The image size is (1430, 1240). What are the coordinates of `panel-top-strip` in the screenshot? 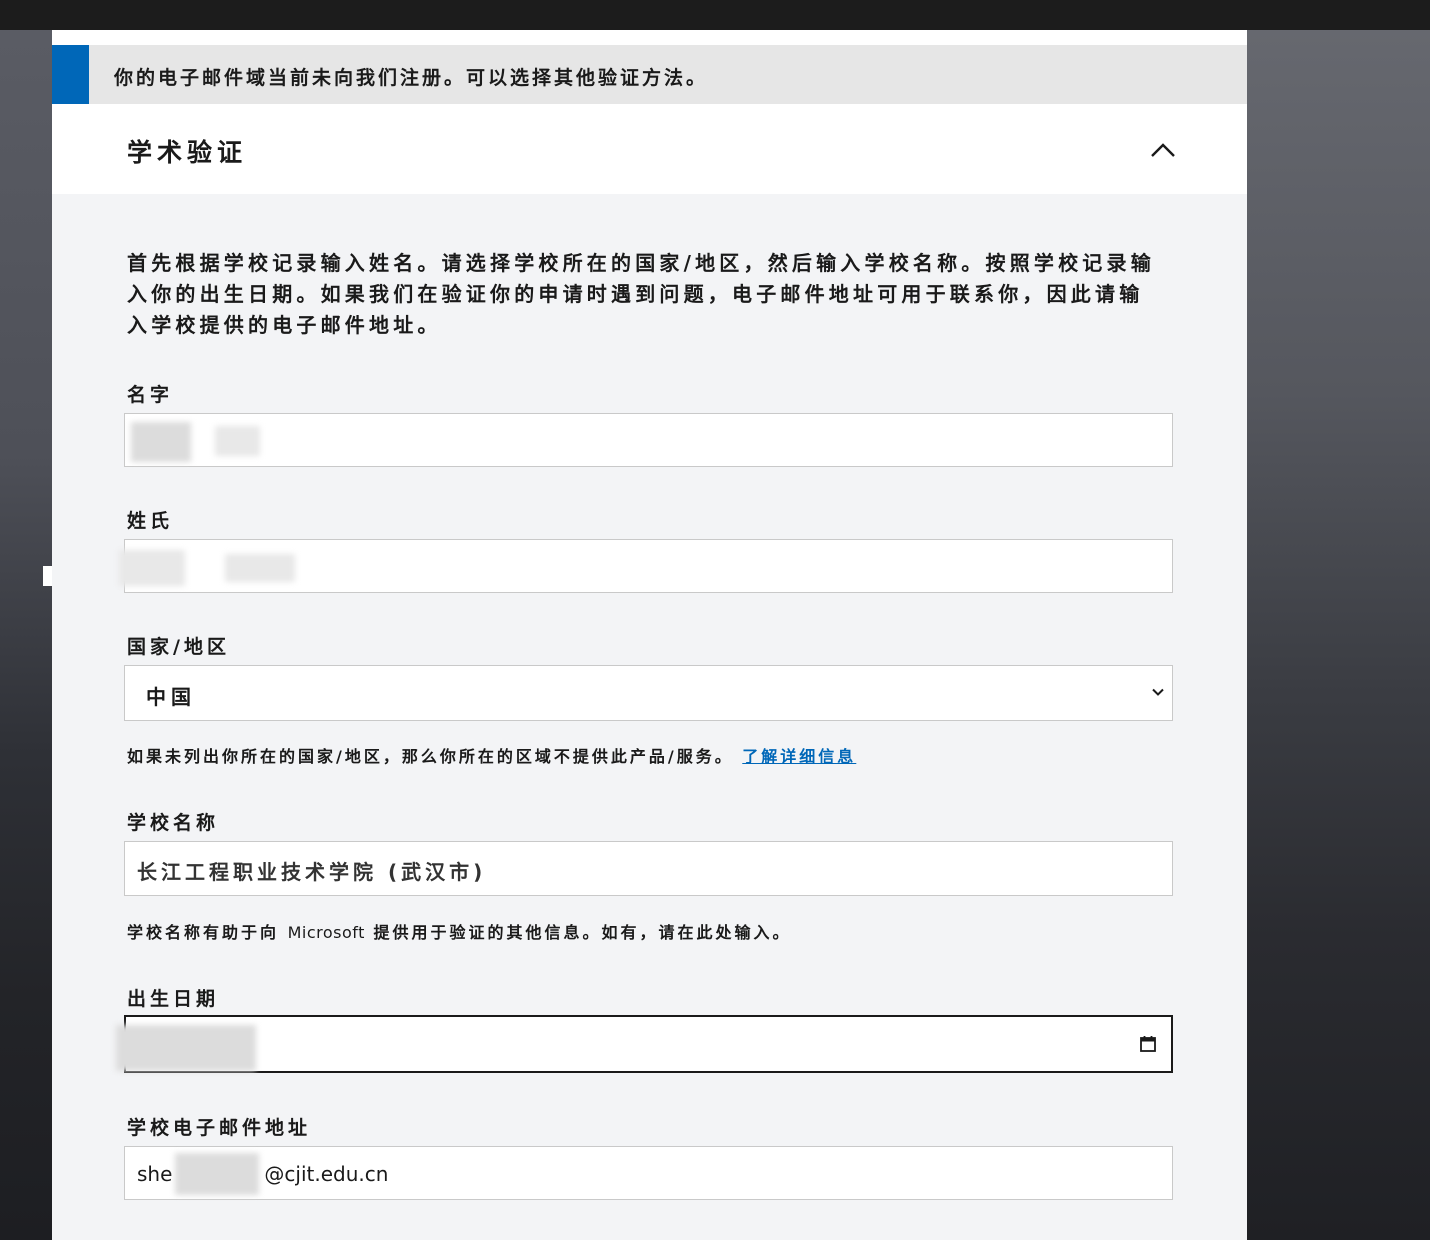 It's located at (649, 37).